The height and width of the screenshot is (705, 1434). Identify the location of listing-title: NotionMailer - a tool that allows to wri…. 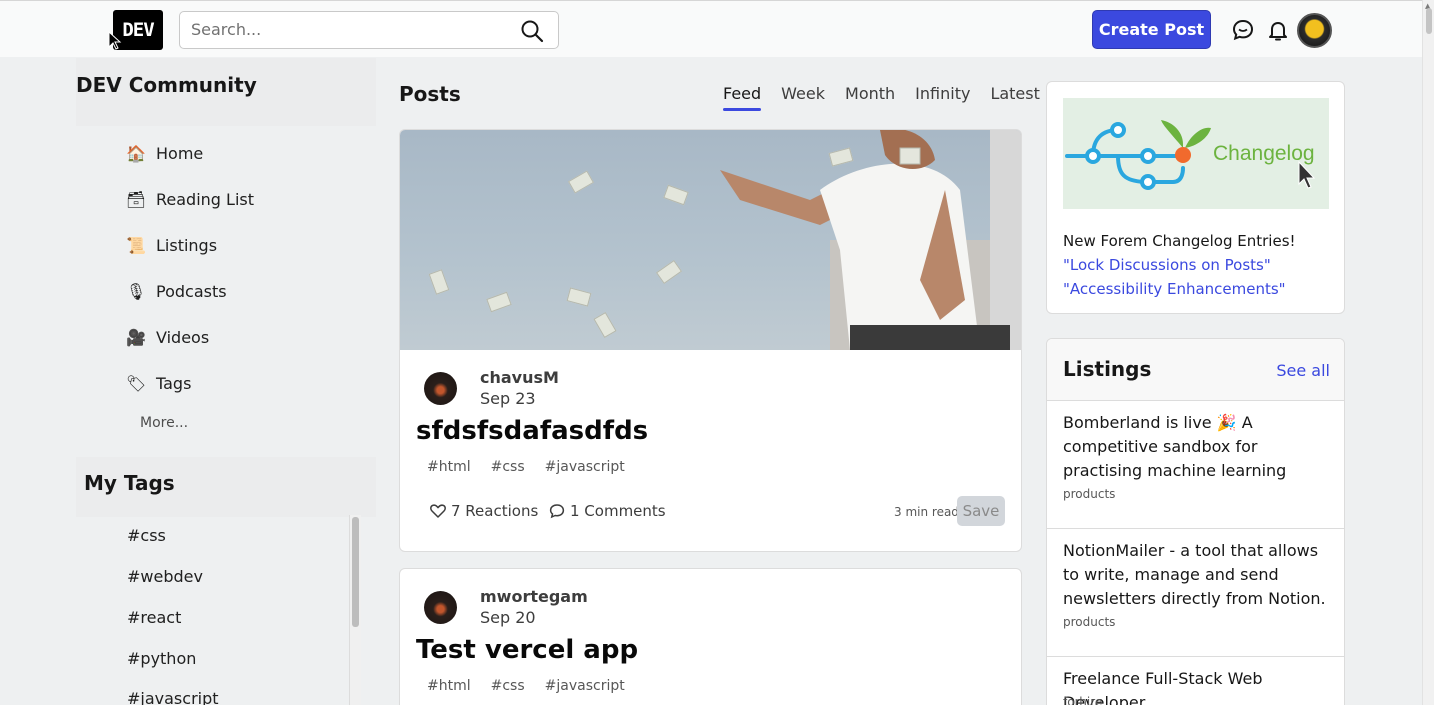
(1198, 575).